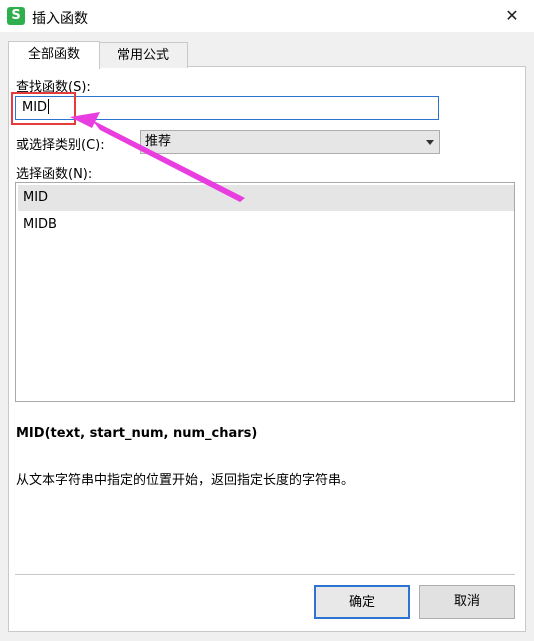  I want to click on list-item-midb: MIDB, so click(266, 225).